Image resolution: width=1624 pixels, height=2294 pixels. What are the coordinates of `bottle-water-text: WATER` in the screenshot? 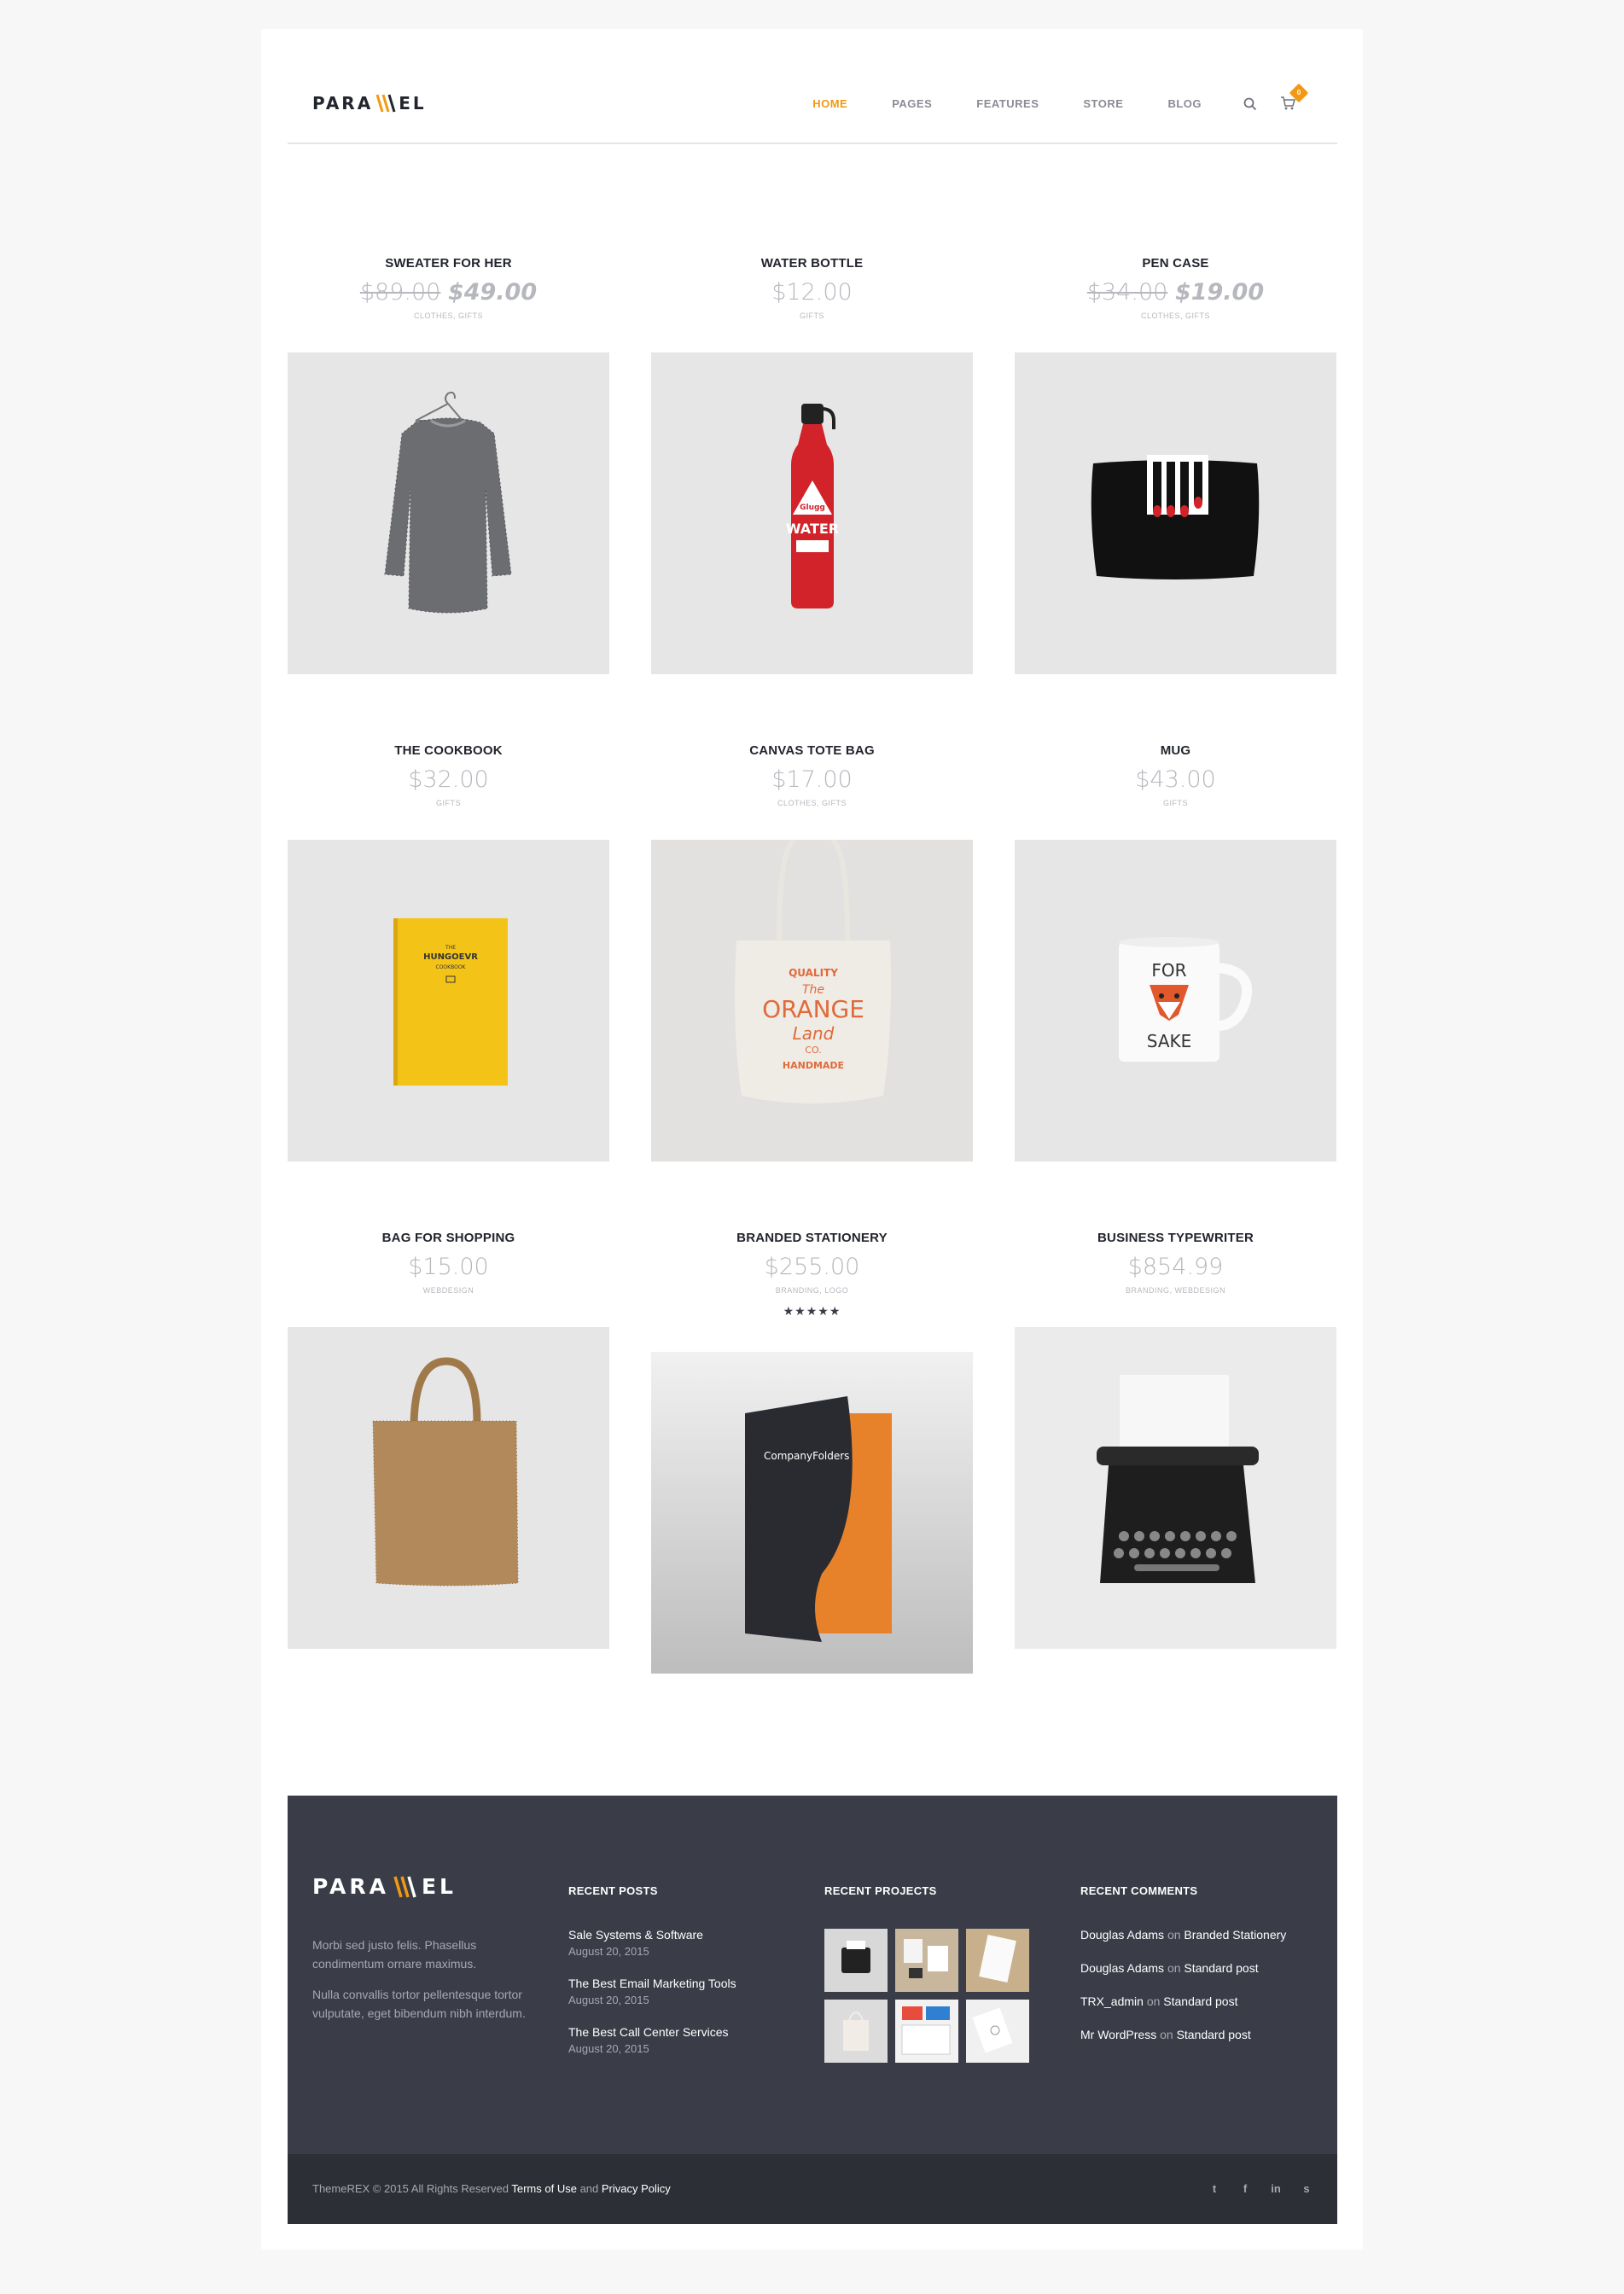 It's located at (813, 529).